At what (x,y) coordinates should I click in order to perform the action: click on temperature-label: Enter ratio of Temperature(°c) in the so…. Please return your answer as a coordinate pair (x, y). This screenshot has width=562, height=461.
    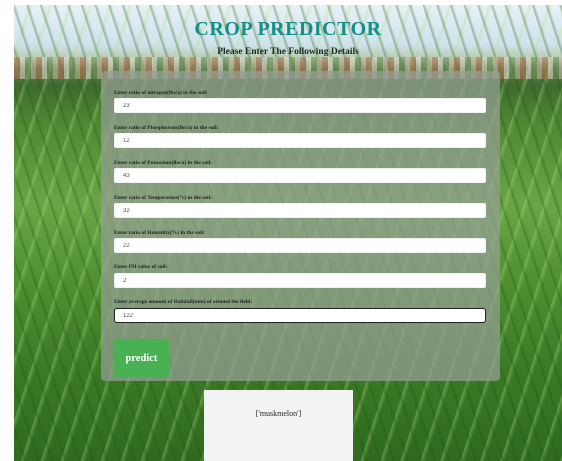
    Looking at the image, I should click on (163, 198).